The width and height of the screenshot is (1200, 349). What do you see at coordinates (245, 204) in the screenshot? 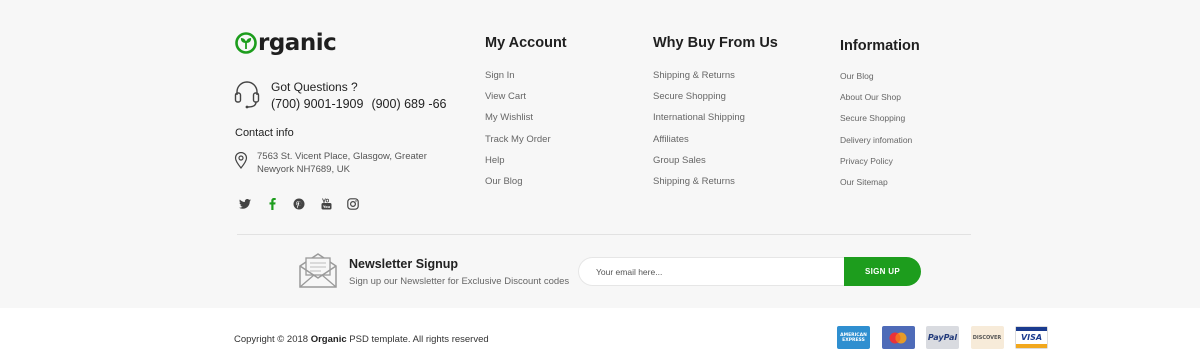
I see `twitter-icon` at bounding box center [245, 204].